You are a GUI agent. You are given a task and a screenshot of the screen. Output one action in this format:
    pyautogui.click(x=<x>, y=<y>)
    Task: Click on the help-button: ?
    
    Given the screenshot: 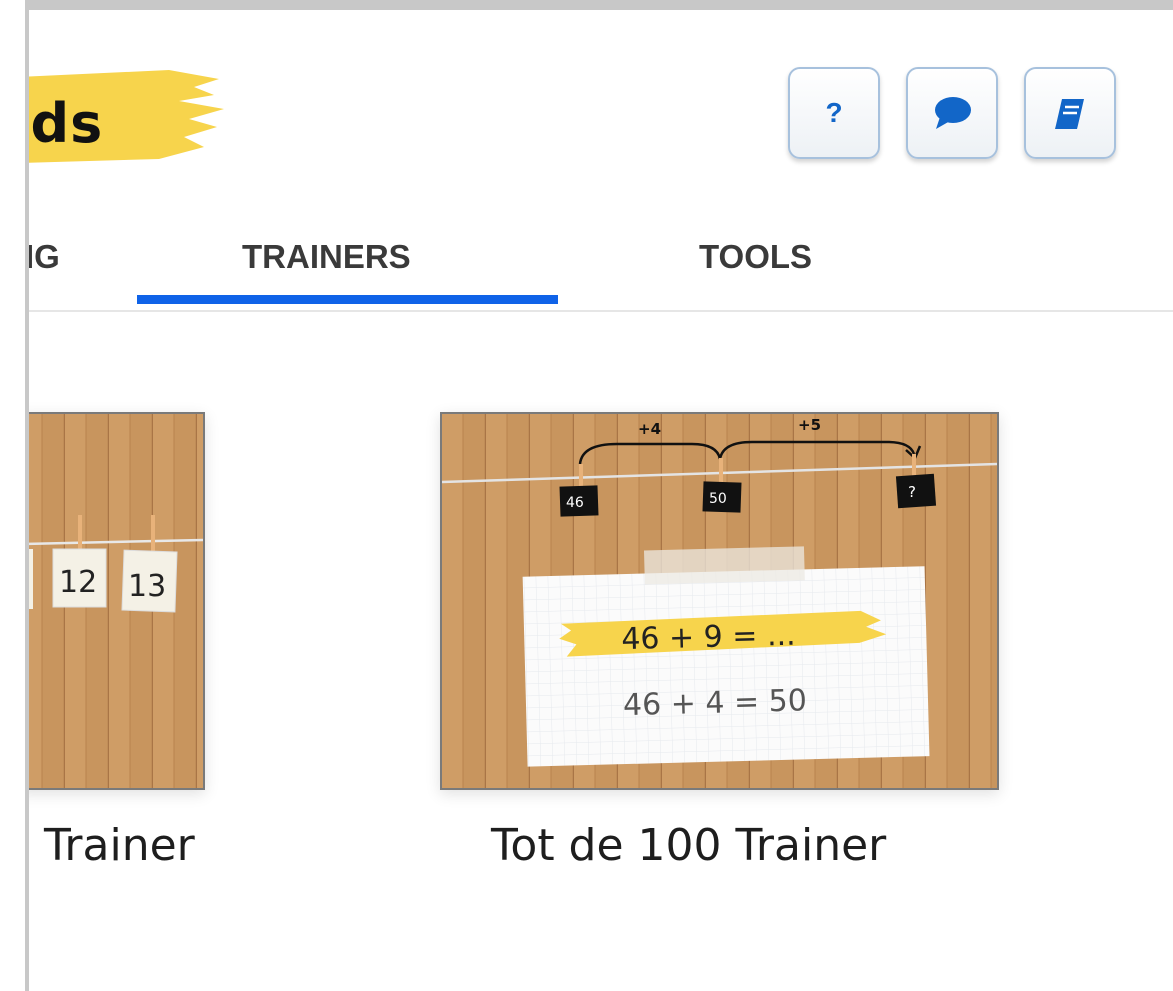 What is the action you would take?
    pyautogui.click(x=834, y=113)
    